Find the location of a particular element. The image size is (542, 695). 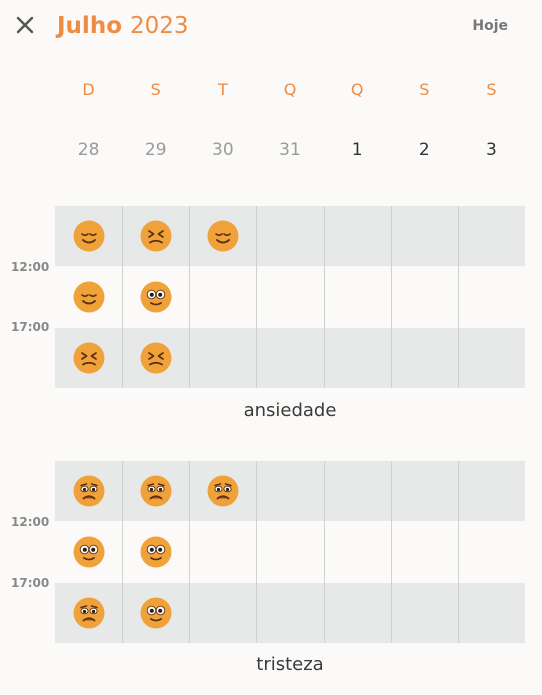

mood-caption: tristeza is located at coordinates (290, 664).